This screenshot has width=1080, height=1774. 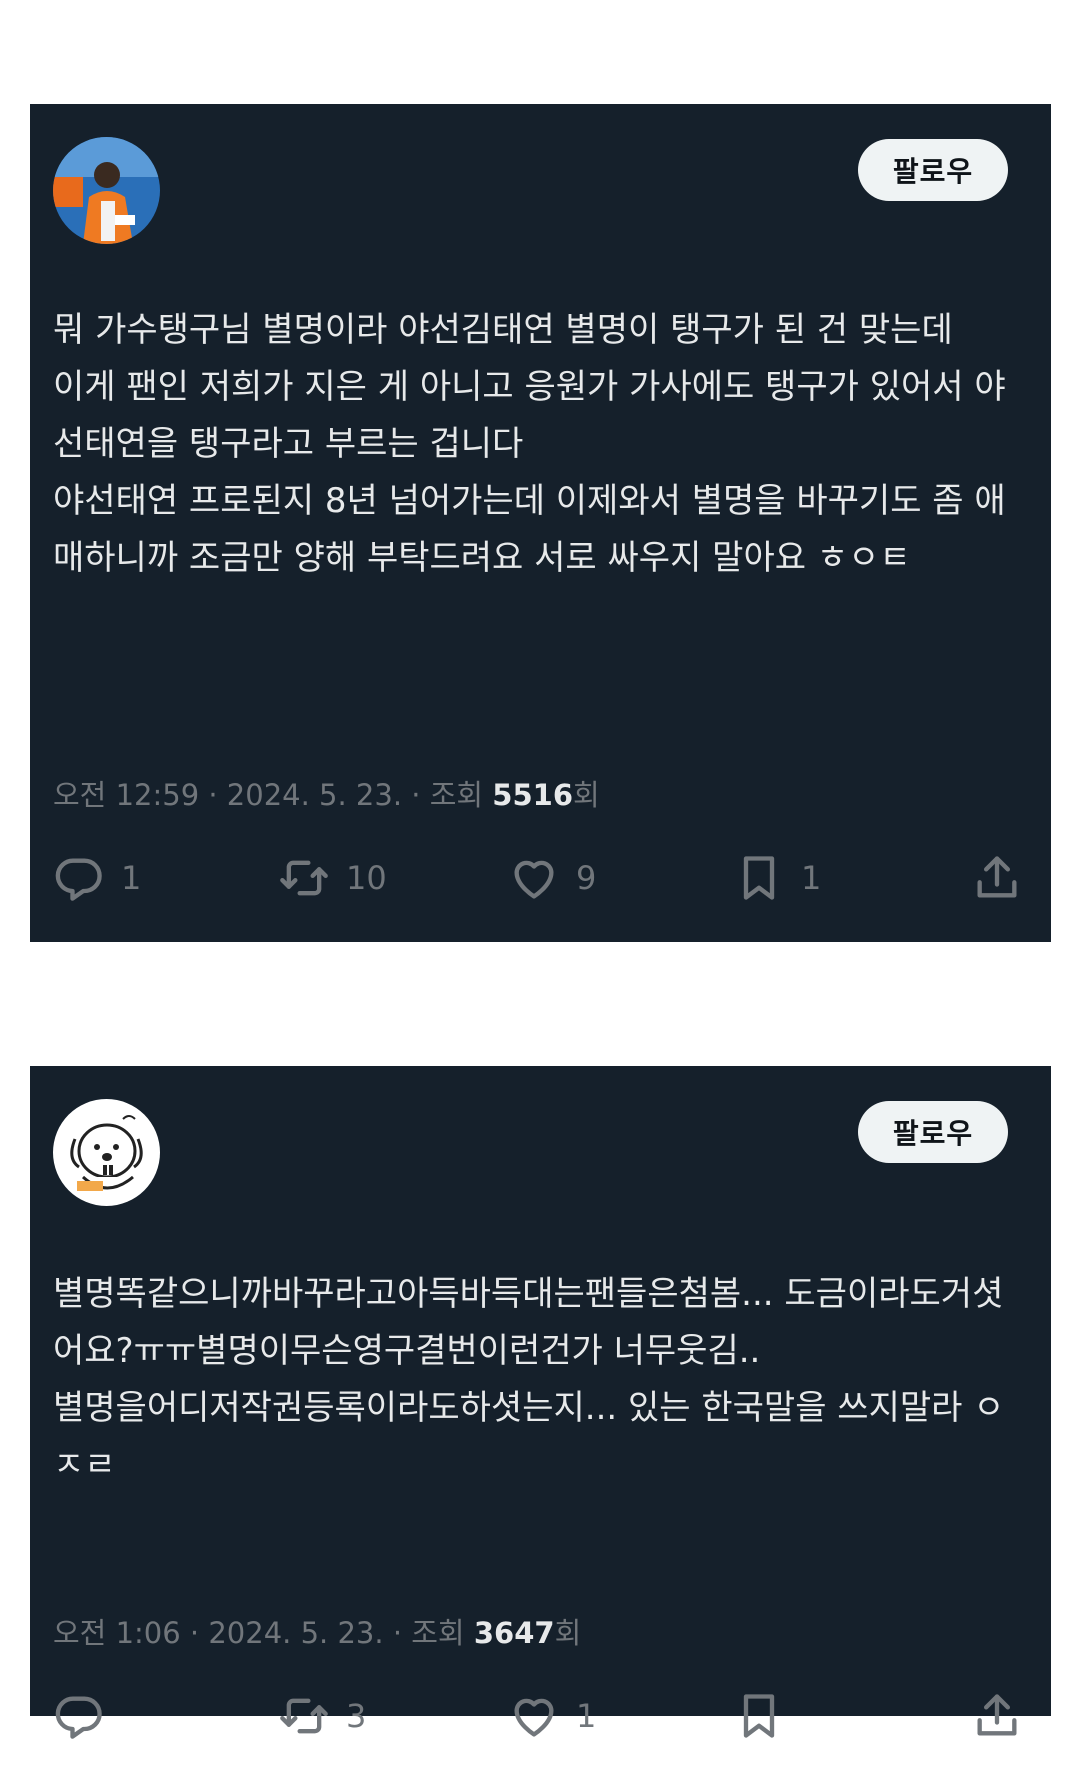 I want to click on timestamp: 오전 12:59 · 2024. 5. 23. · 조회, so click(x=273, y=795).